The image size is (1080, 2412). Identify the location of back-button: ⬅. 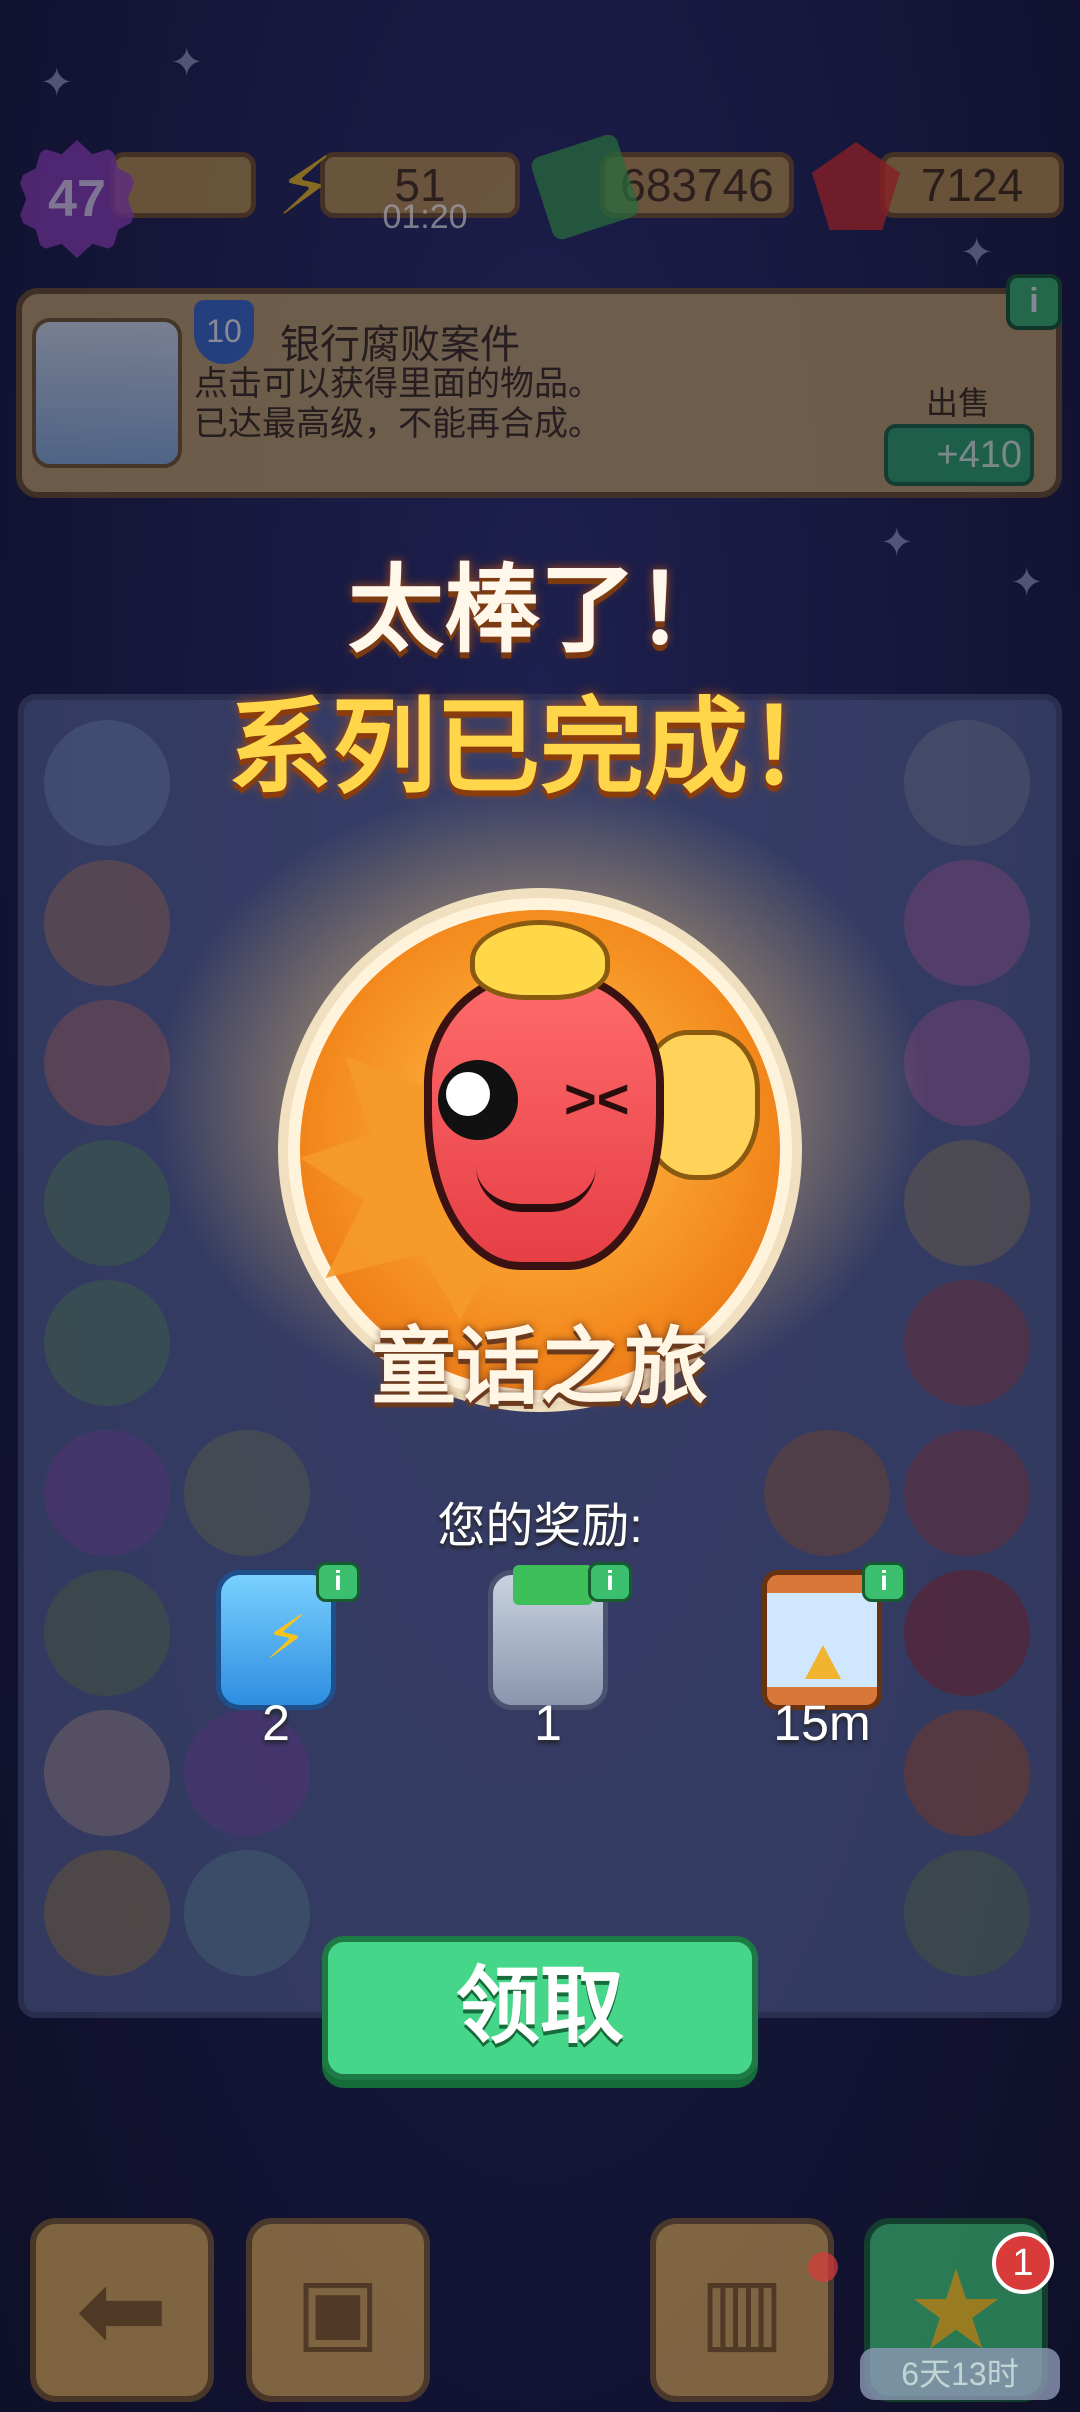
(122, 2310).